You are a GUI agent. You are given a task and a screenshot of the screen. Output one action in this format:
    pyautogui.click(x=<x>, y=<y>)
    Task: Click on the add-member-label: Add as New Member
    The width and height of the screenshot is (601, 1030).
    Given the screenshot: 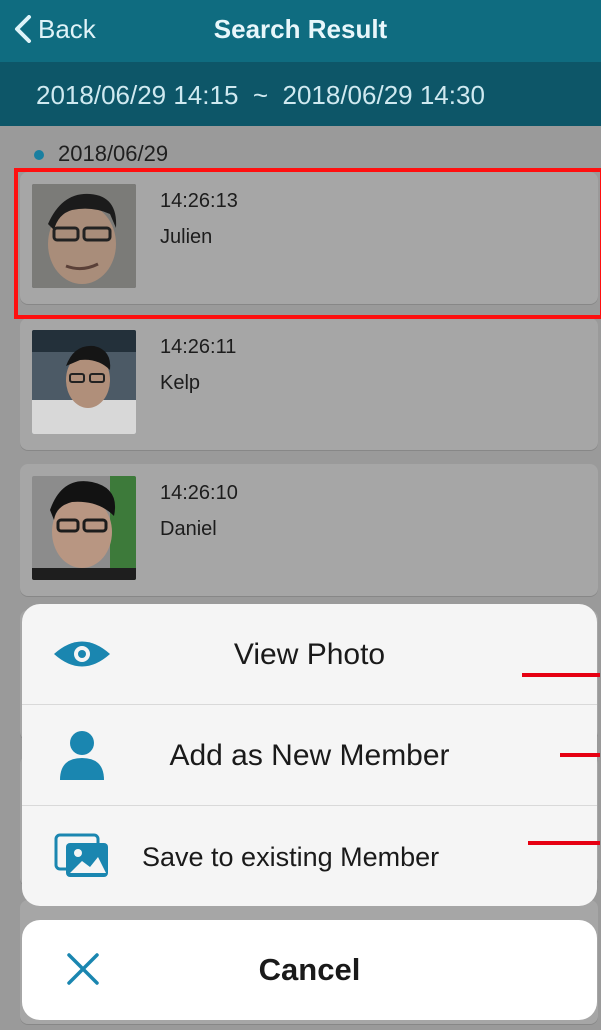 What is the action you would take?
    pyautogui.click(x=309, y=755)
    